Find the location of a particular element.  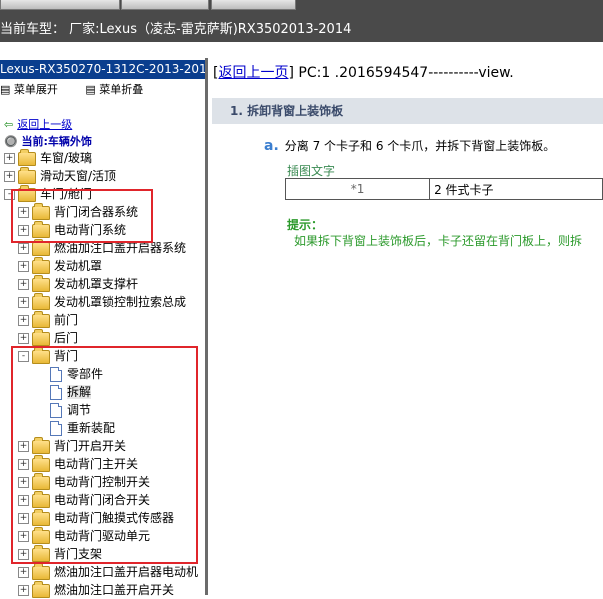

menu-bar: ▤ 菜单展开 ▤ 菜单折叠 is located at coordinates (83, 89).